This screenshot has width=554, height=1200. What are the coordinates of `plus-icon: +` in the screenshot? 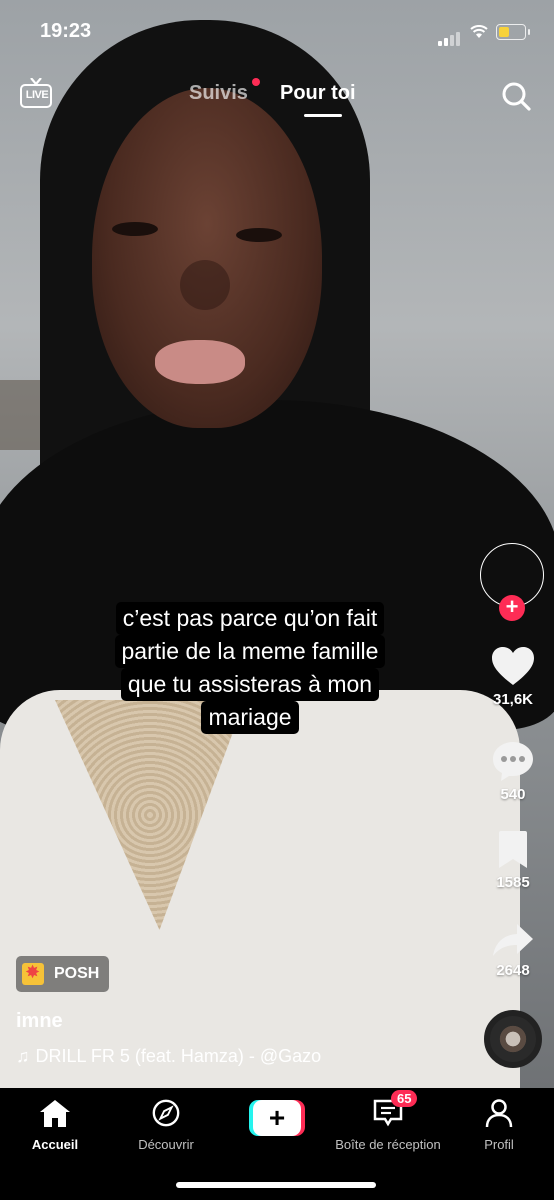 It's located at (277, 1118).